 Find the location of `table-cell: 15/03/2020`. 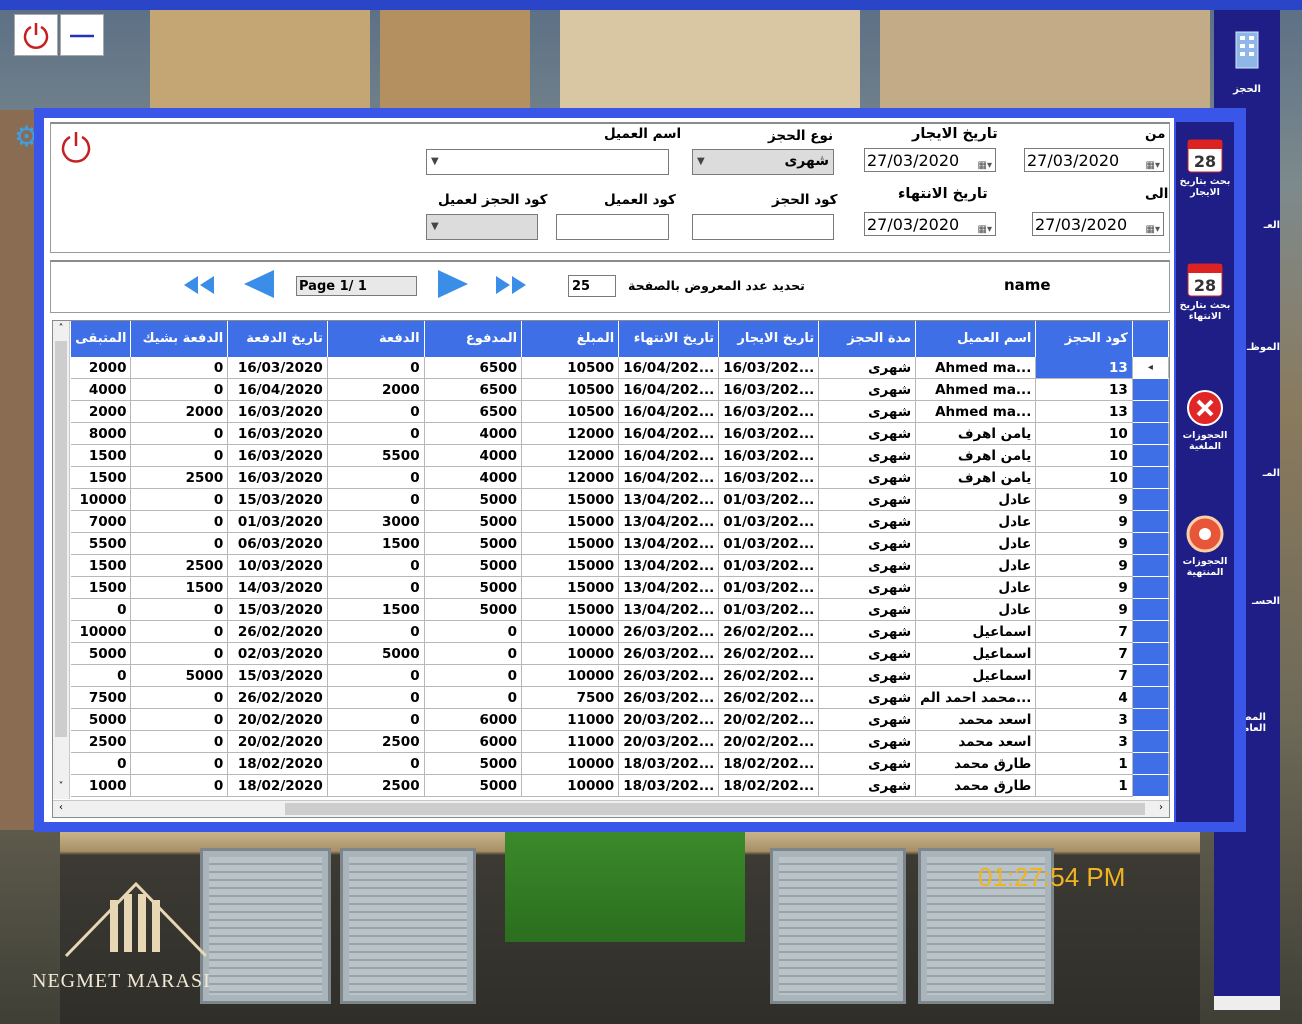

table-cell: 15/03/2020 is located at coordinates (277, 675).